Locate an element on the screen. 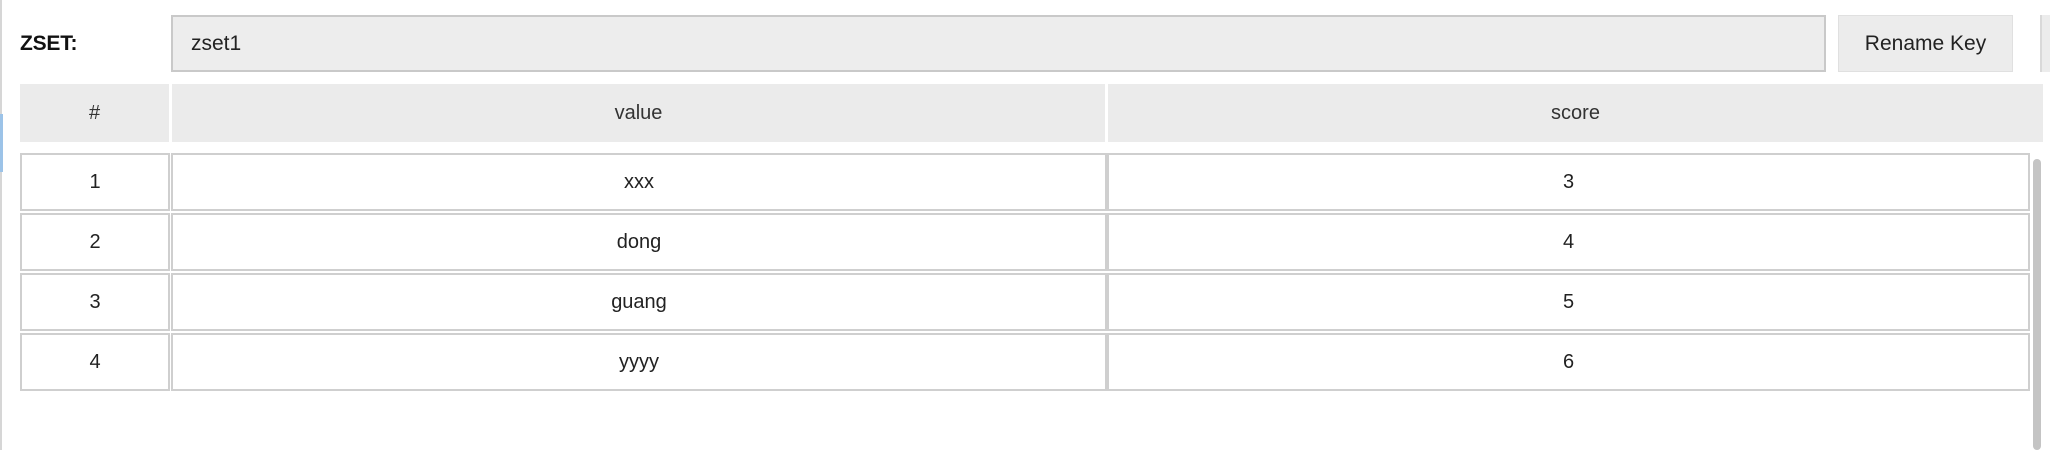 Image resolution: width=2050 pixels, height=450 pixels. cell-score: 3 is located at coordinates (1568, 182).